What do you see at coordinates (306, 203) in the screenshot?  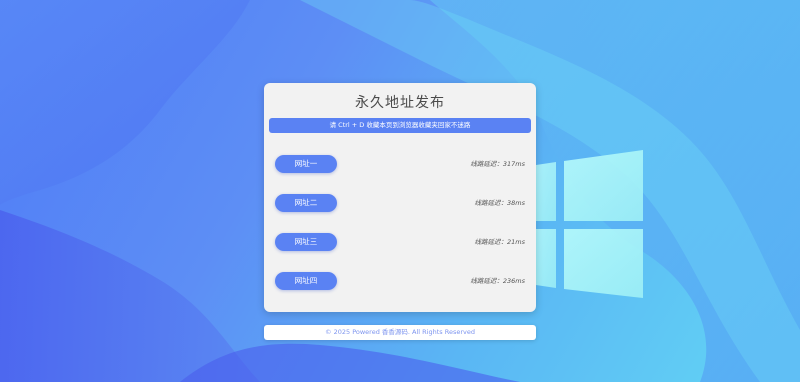 I see `link-button-2: 网址二` at bounding box center [306, 203].